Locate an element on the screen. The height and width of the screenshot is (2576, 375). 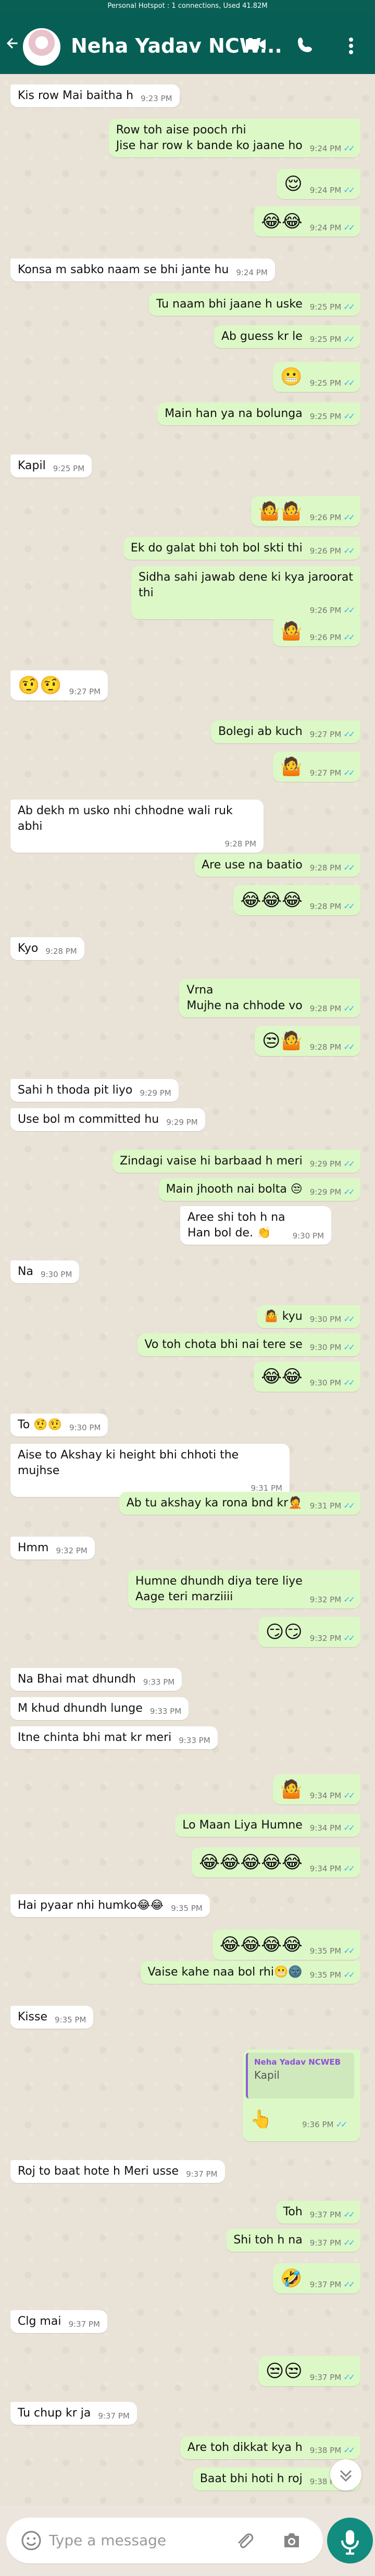
message-row: Roj to baat hote h Meri usse 9:37 PM is located at coordinates (187, 2172).